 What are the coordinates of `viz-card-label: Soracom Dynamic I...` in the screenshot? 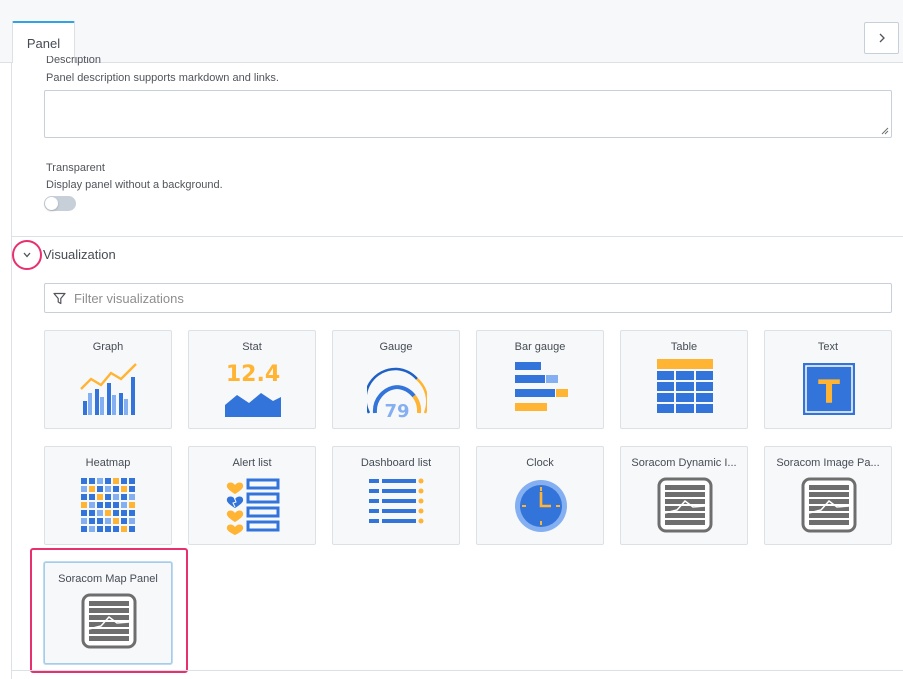 It's located at (684, 463).